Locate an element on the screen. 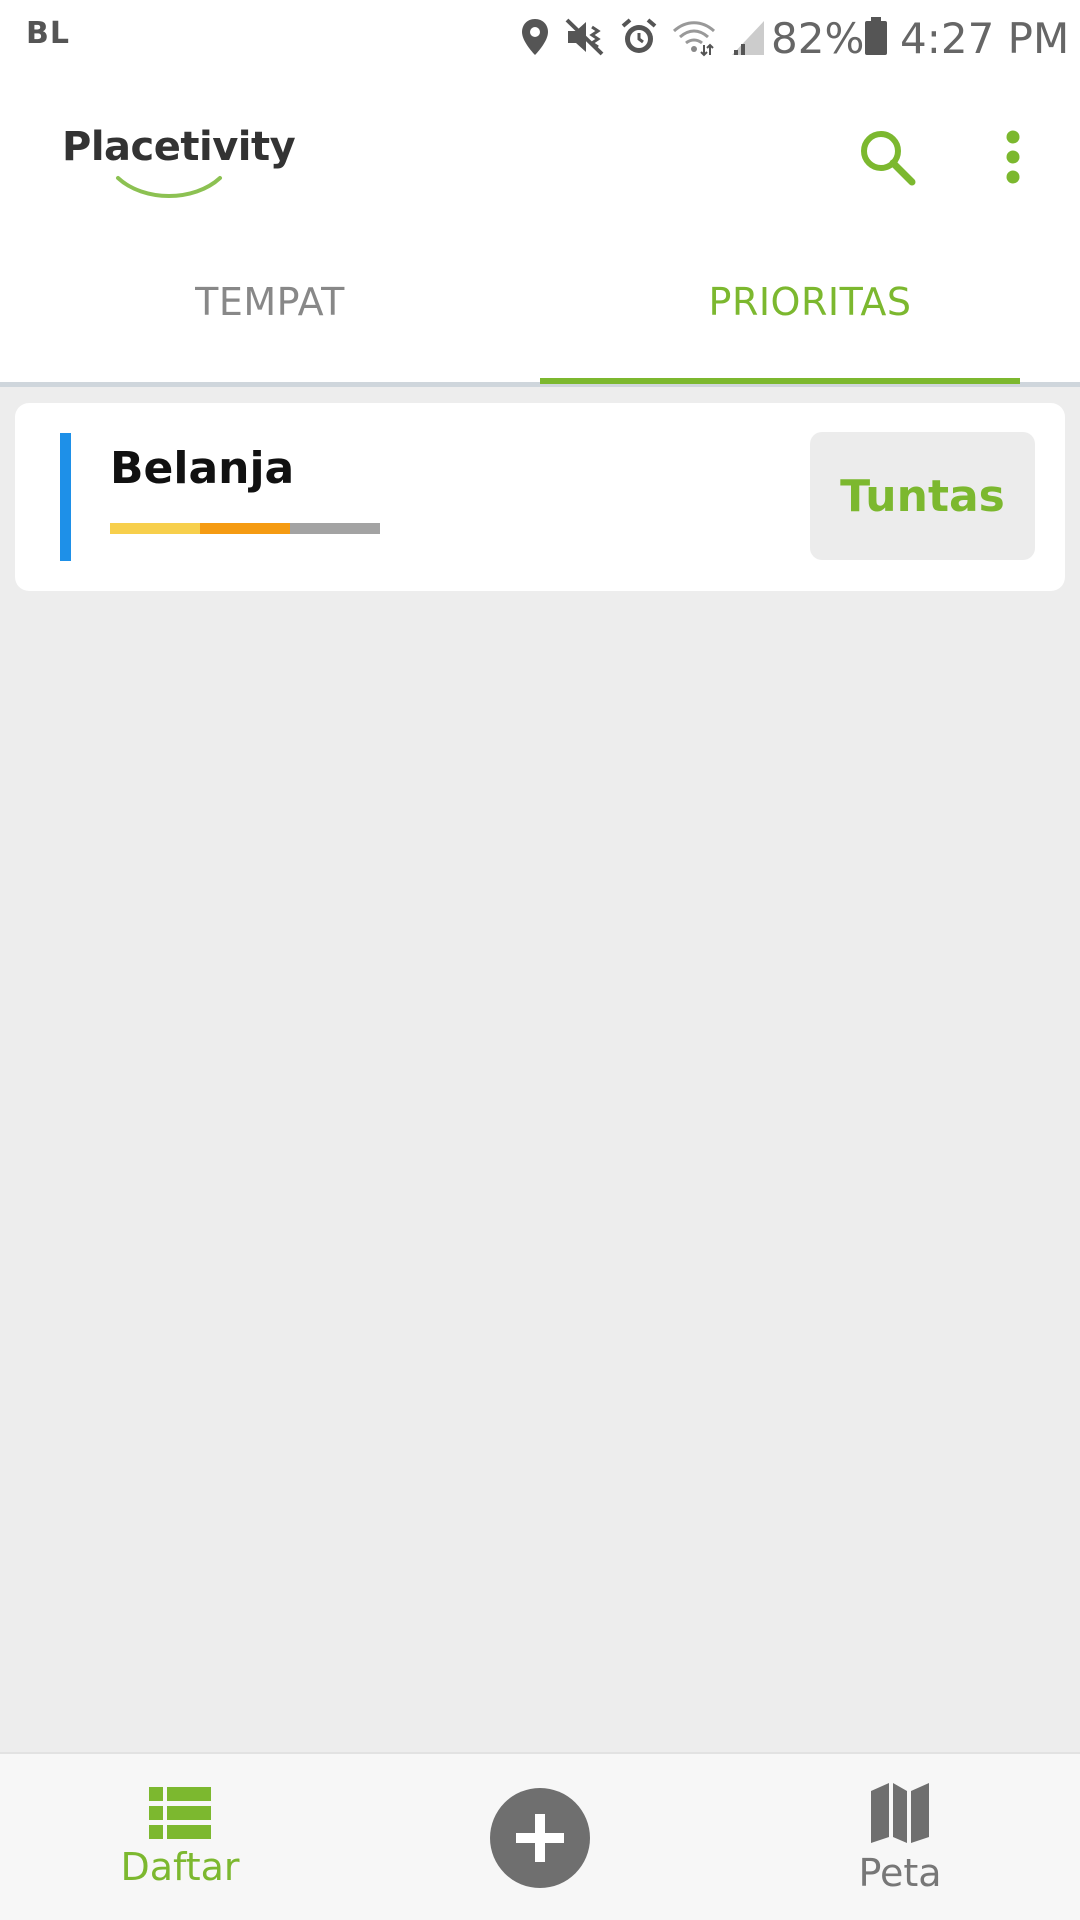 This screenshot has width=1080, height=1920. nav-daftar-label: Daftar is located at coordinates (180, 1867).